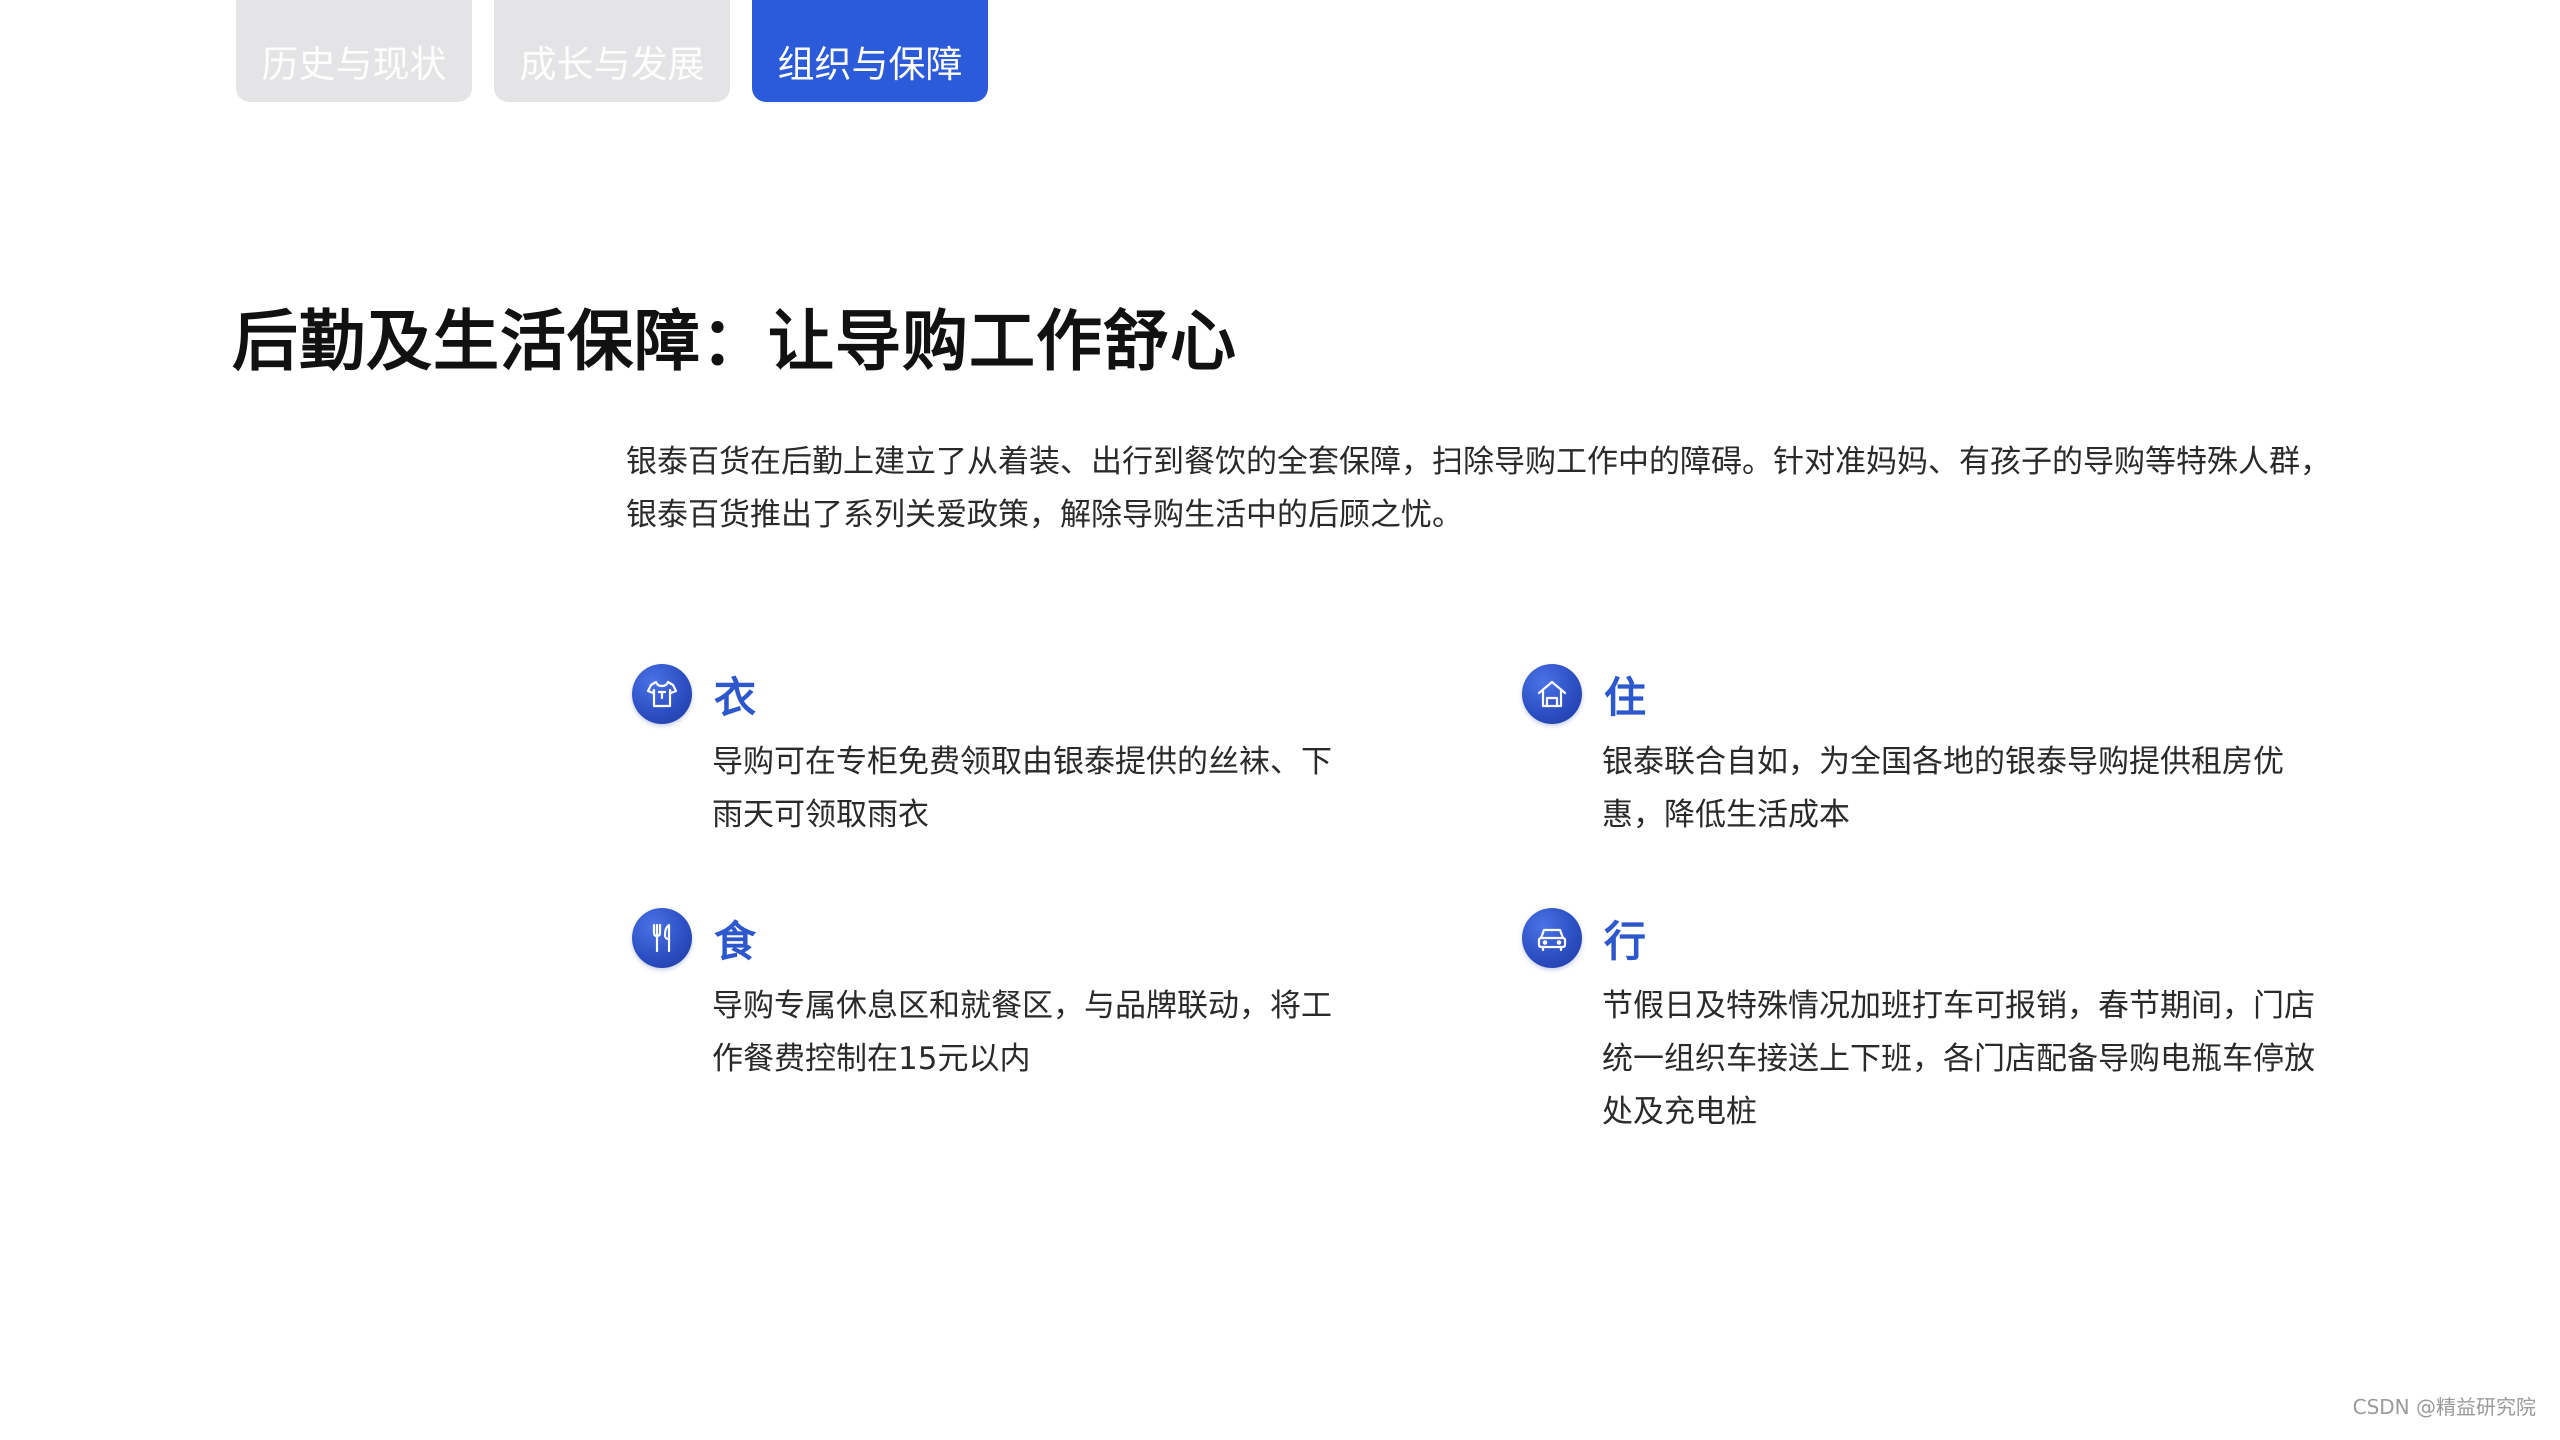  What do you see at coordinates (1552, 938) in the screenshot?
I see `car-icon` at bounding box center [1552, 938].